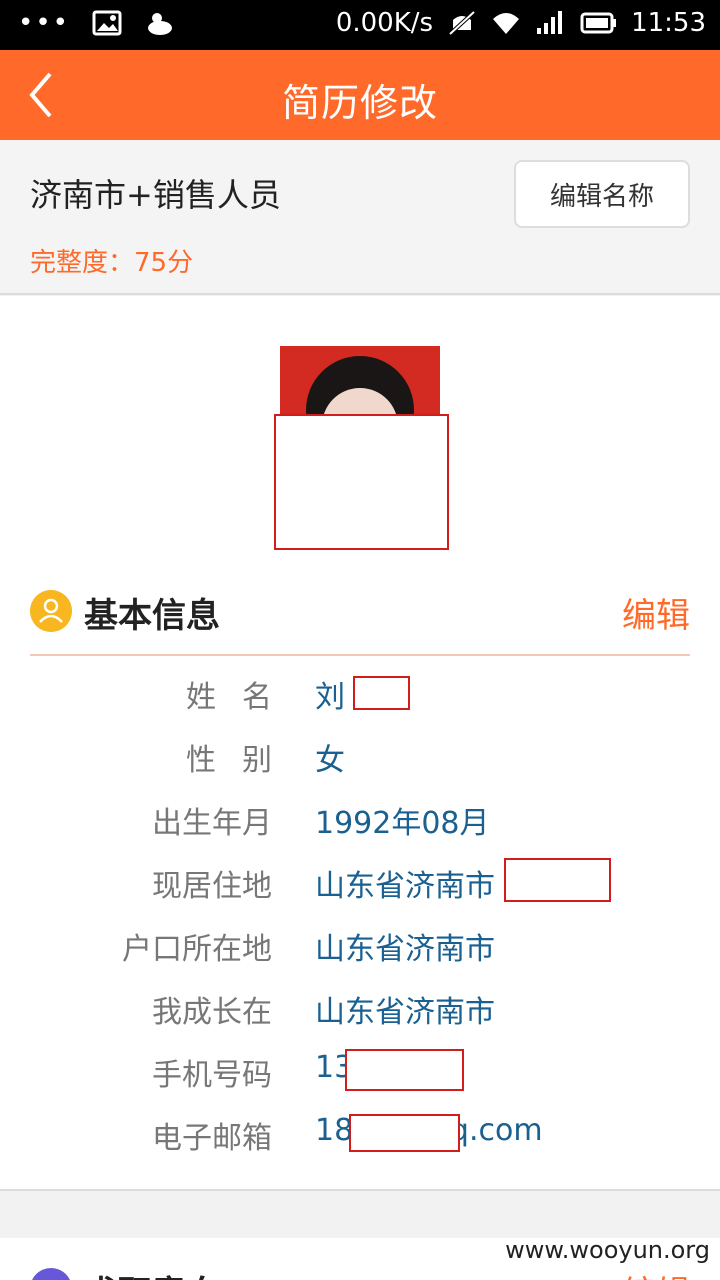 This screenshot has height=1280, width=720. I want to click on info-row-grew-up: 我成长在 山东省济南市, so click(360, 1012).